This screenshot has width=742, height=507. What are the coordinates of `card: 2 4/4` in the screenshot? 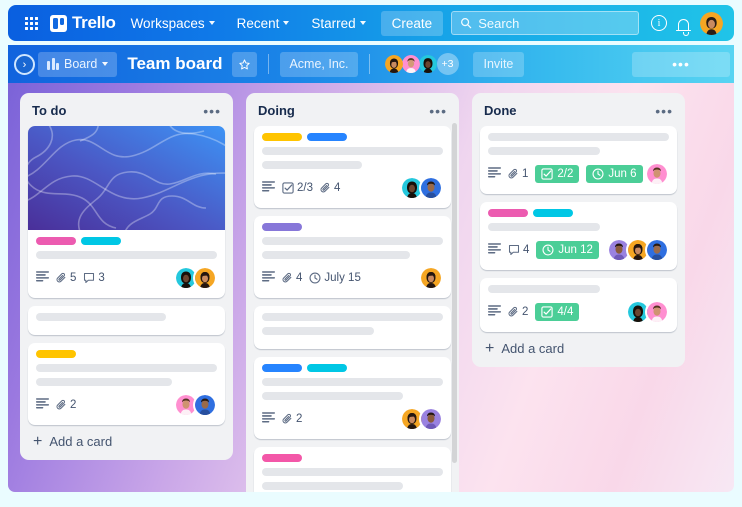 It's located at (578, 305).